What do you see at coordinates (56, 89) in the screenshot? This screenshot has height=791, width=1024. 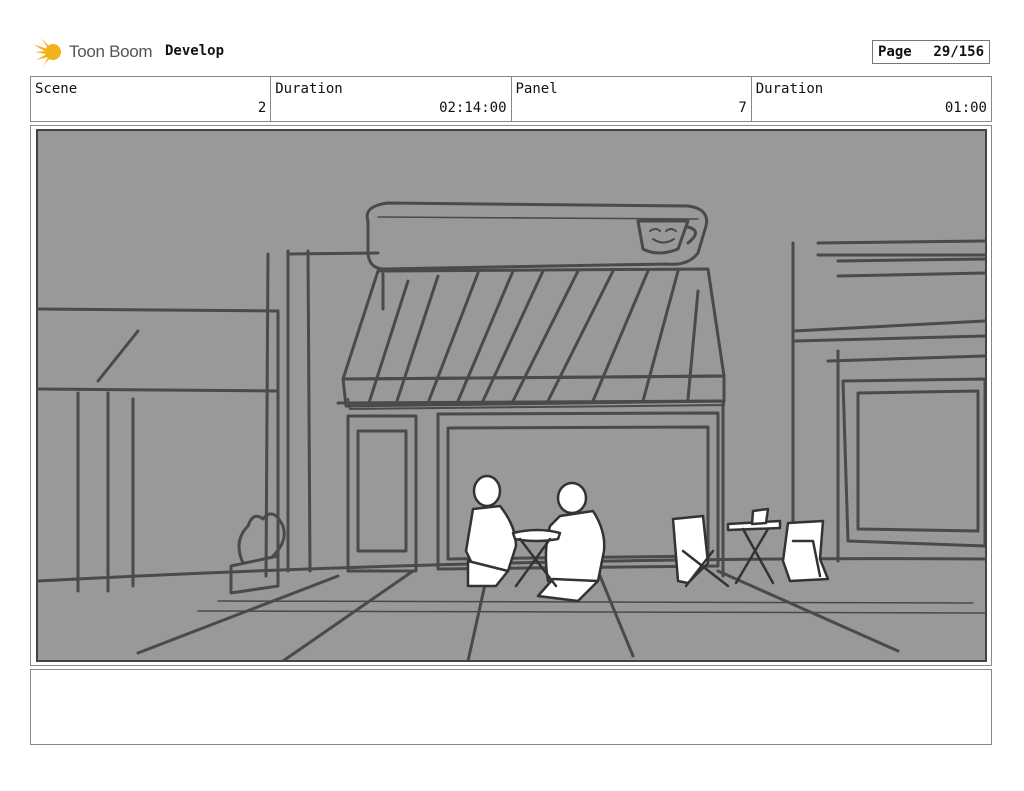 I see `scene-label: Scene` at bounding box center [56, 89].